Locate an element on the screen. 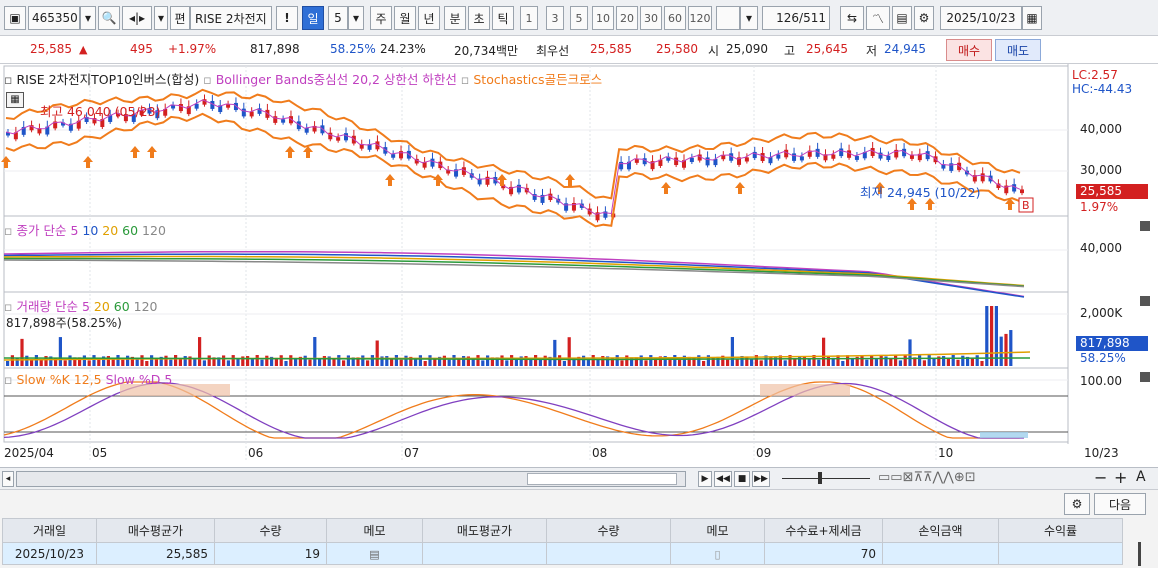  period-week-label: 주 is located at coordinates (381, 18).